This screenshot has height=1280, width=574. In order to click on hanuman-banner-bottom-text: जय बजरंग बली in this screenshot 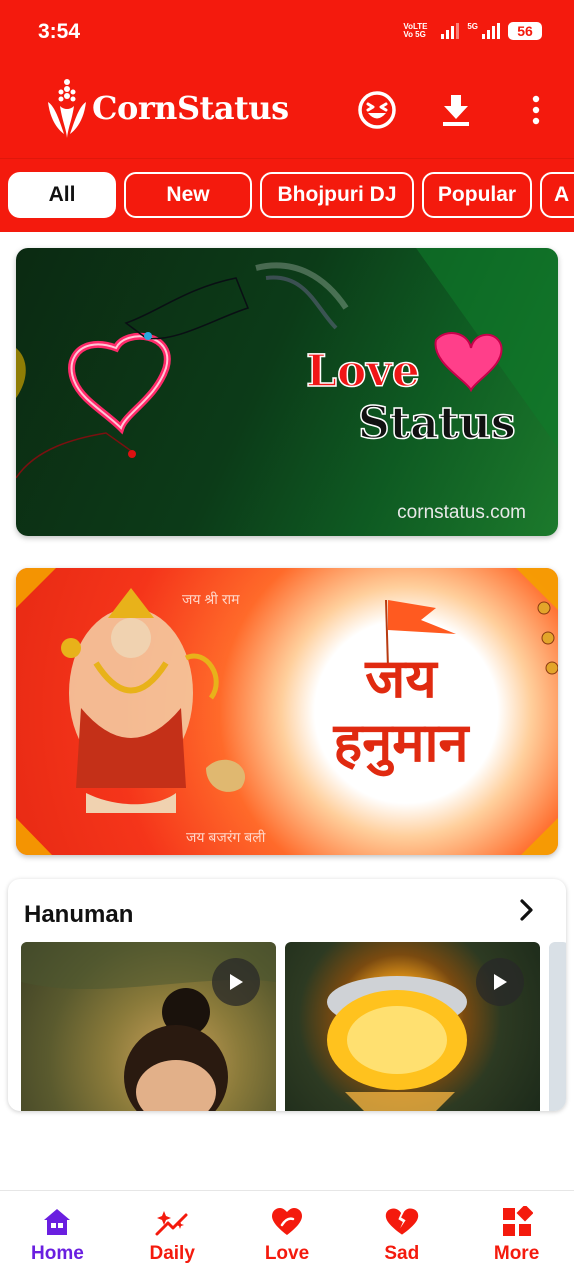, I will do `click(226, 837)`.